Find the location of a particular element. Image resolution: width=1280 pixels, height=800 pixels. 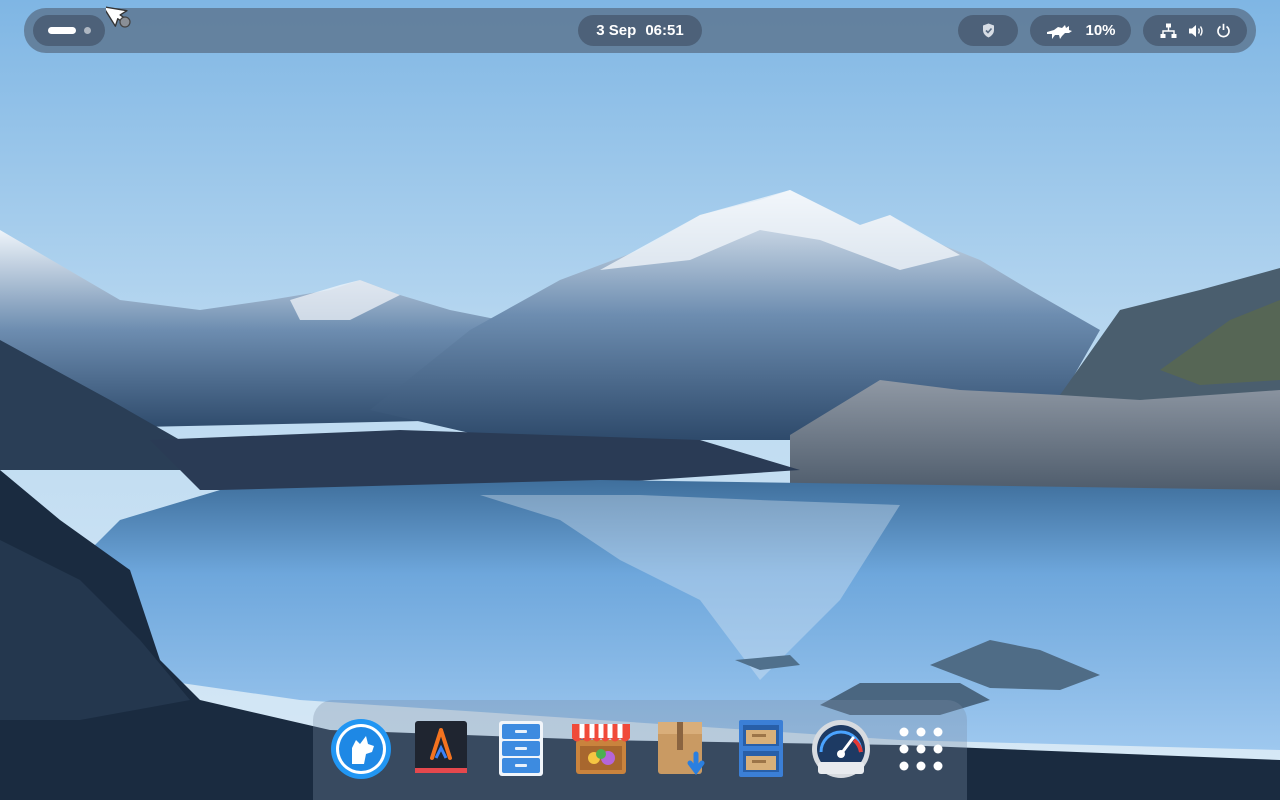

dock-app-app-grid is located at coordinates (921, 749).